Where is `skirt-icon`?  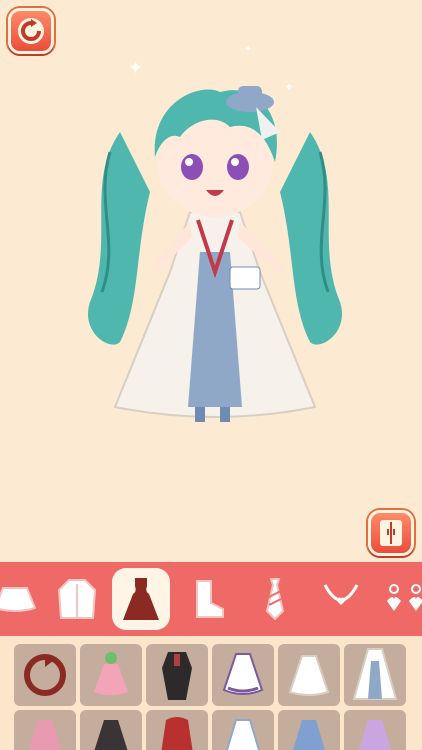
skirt-icon is located at coordinates (18, 599).